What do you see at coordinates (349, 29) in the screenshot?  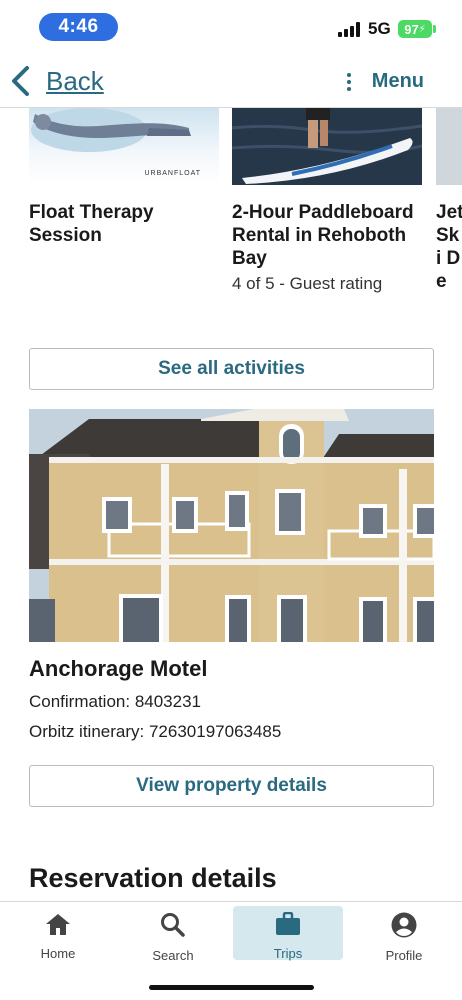 I see `cellular-signal-icon` at bounding box center [349, 29].